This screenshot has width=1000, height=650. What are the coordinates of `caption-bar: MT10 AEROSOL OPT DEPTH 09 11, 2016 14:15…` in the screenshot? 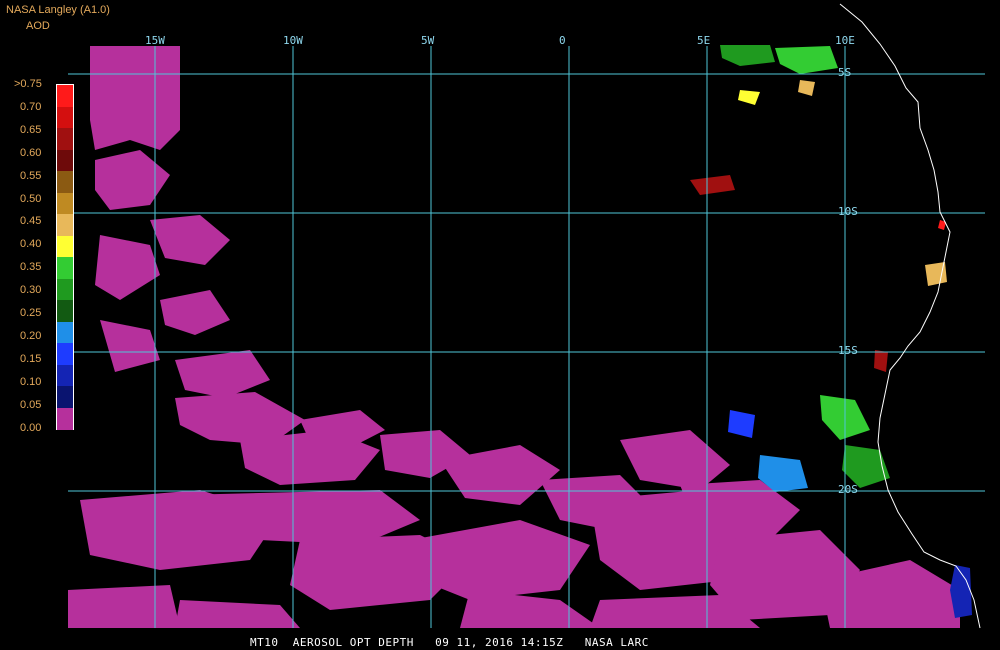 It's located at (449, 642).